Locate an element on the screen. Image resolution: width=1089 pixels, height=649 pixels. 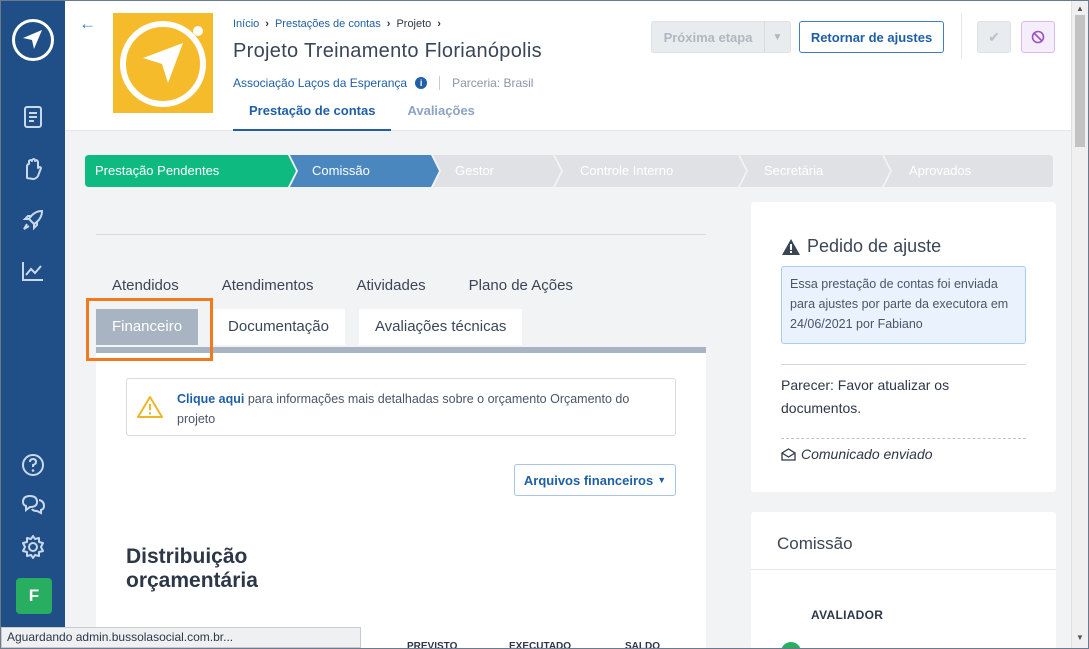
financial-files-button: Arquivos financeiros ▼ is located at coordinates (595, 480).